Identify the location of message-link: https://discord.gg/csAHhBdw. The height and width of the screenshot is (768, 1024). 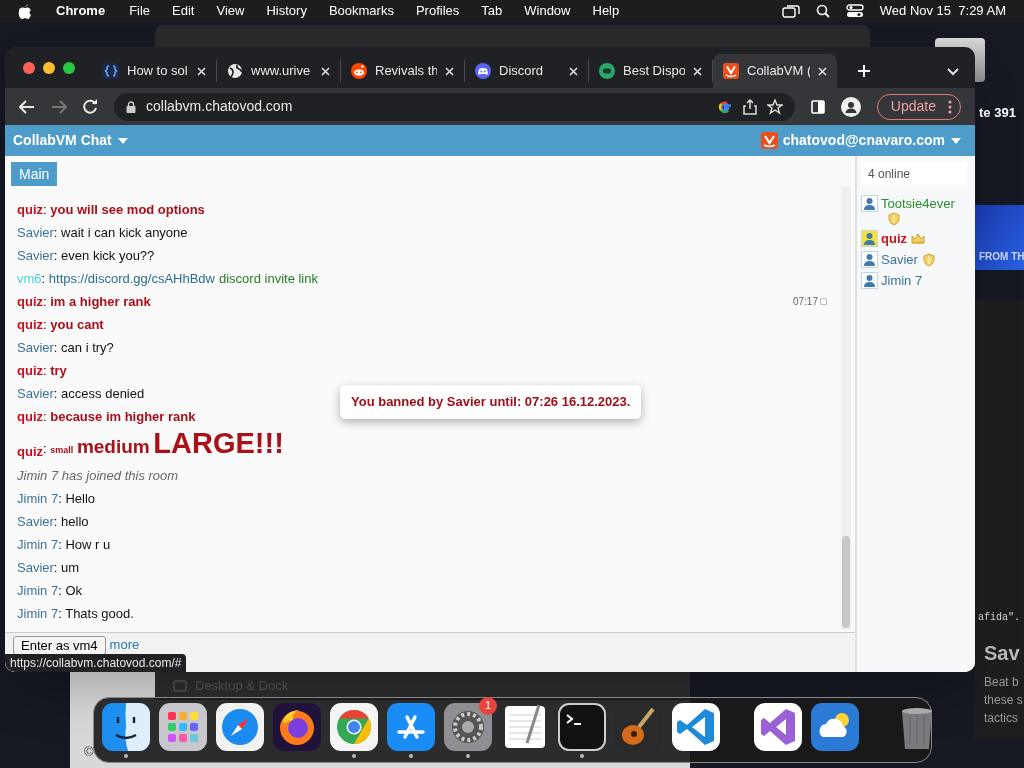
(131, 278).